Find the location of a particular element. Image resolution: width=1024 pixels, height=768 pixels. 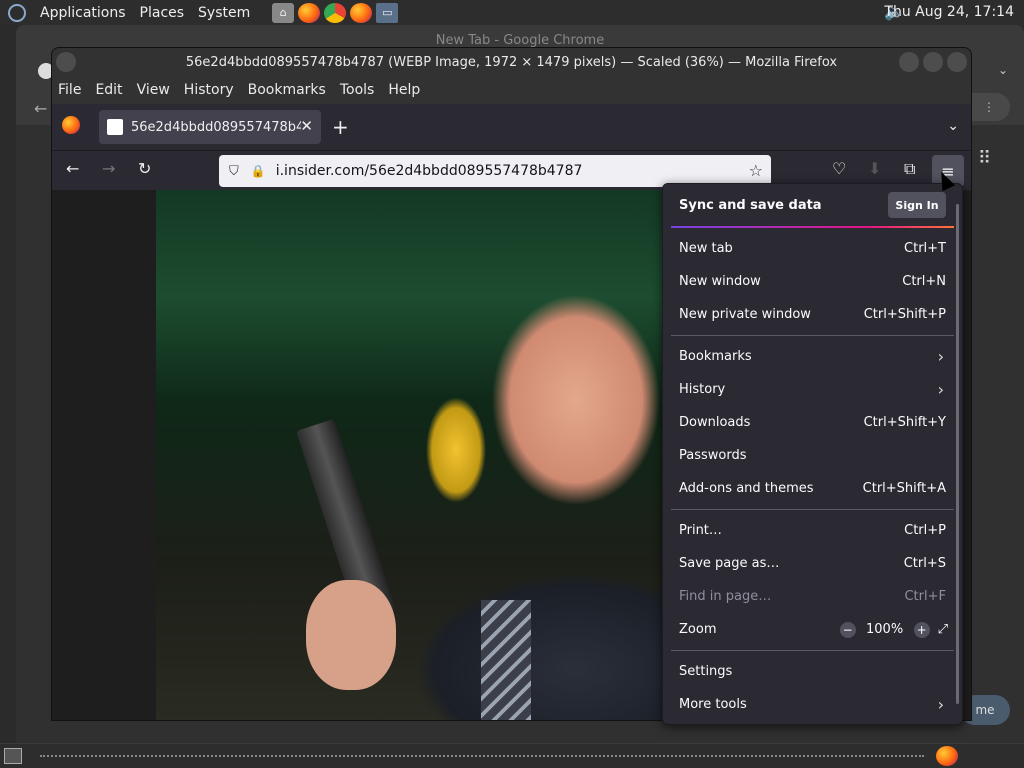

menu-item-label: New tab is located at coordinates (706, 248).